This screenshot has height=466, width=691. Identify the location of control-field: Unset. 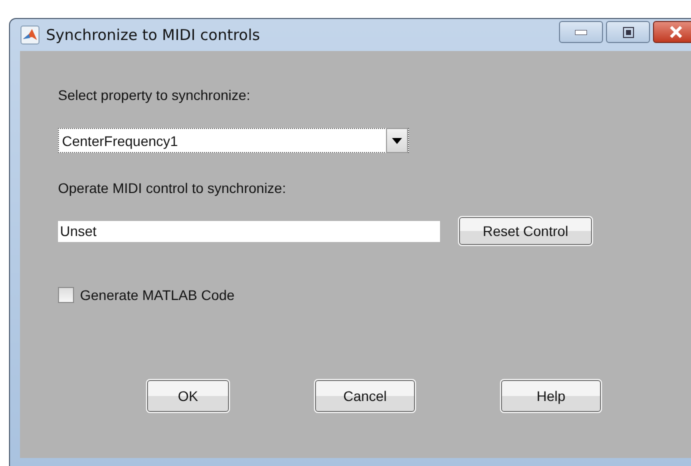
(249, 231).